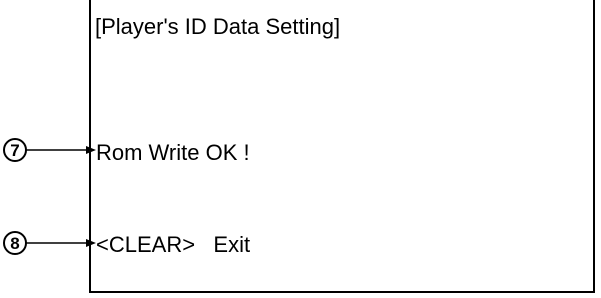 The image size is (601, 298). I want to click on callout-7-arrow: 7, so click(49, 150).